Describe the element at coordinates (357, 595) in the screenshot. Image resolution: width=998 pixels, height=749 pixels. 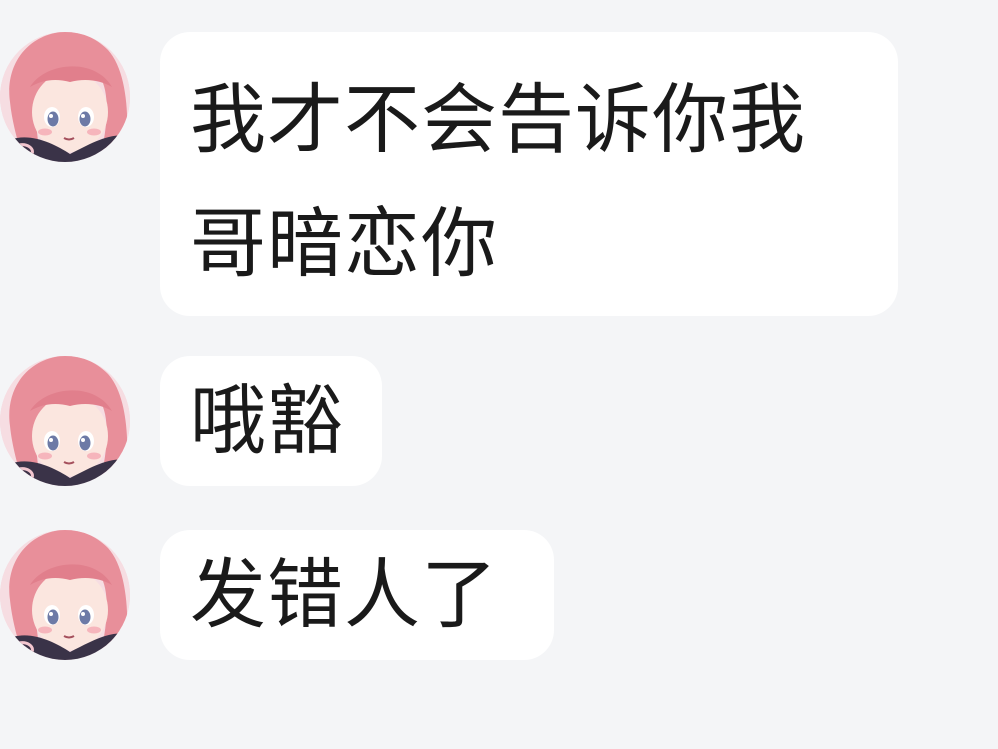
I see `message-bubble: 发错人了` at that location.